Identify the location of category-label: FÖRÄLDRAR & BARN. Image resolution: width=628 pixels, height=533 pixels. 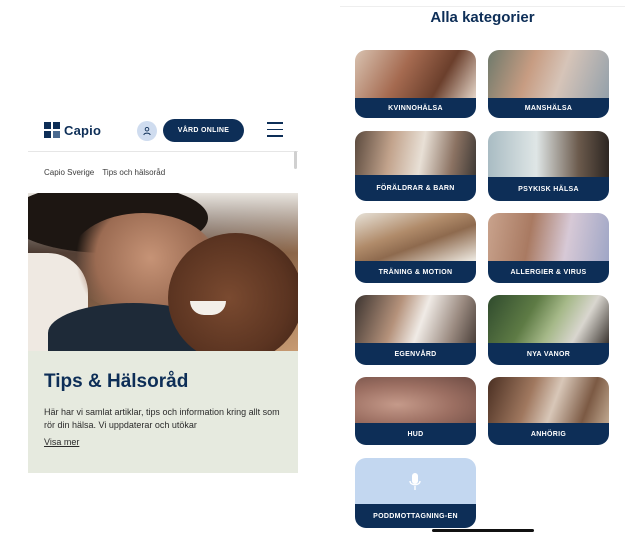
(415, 188).